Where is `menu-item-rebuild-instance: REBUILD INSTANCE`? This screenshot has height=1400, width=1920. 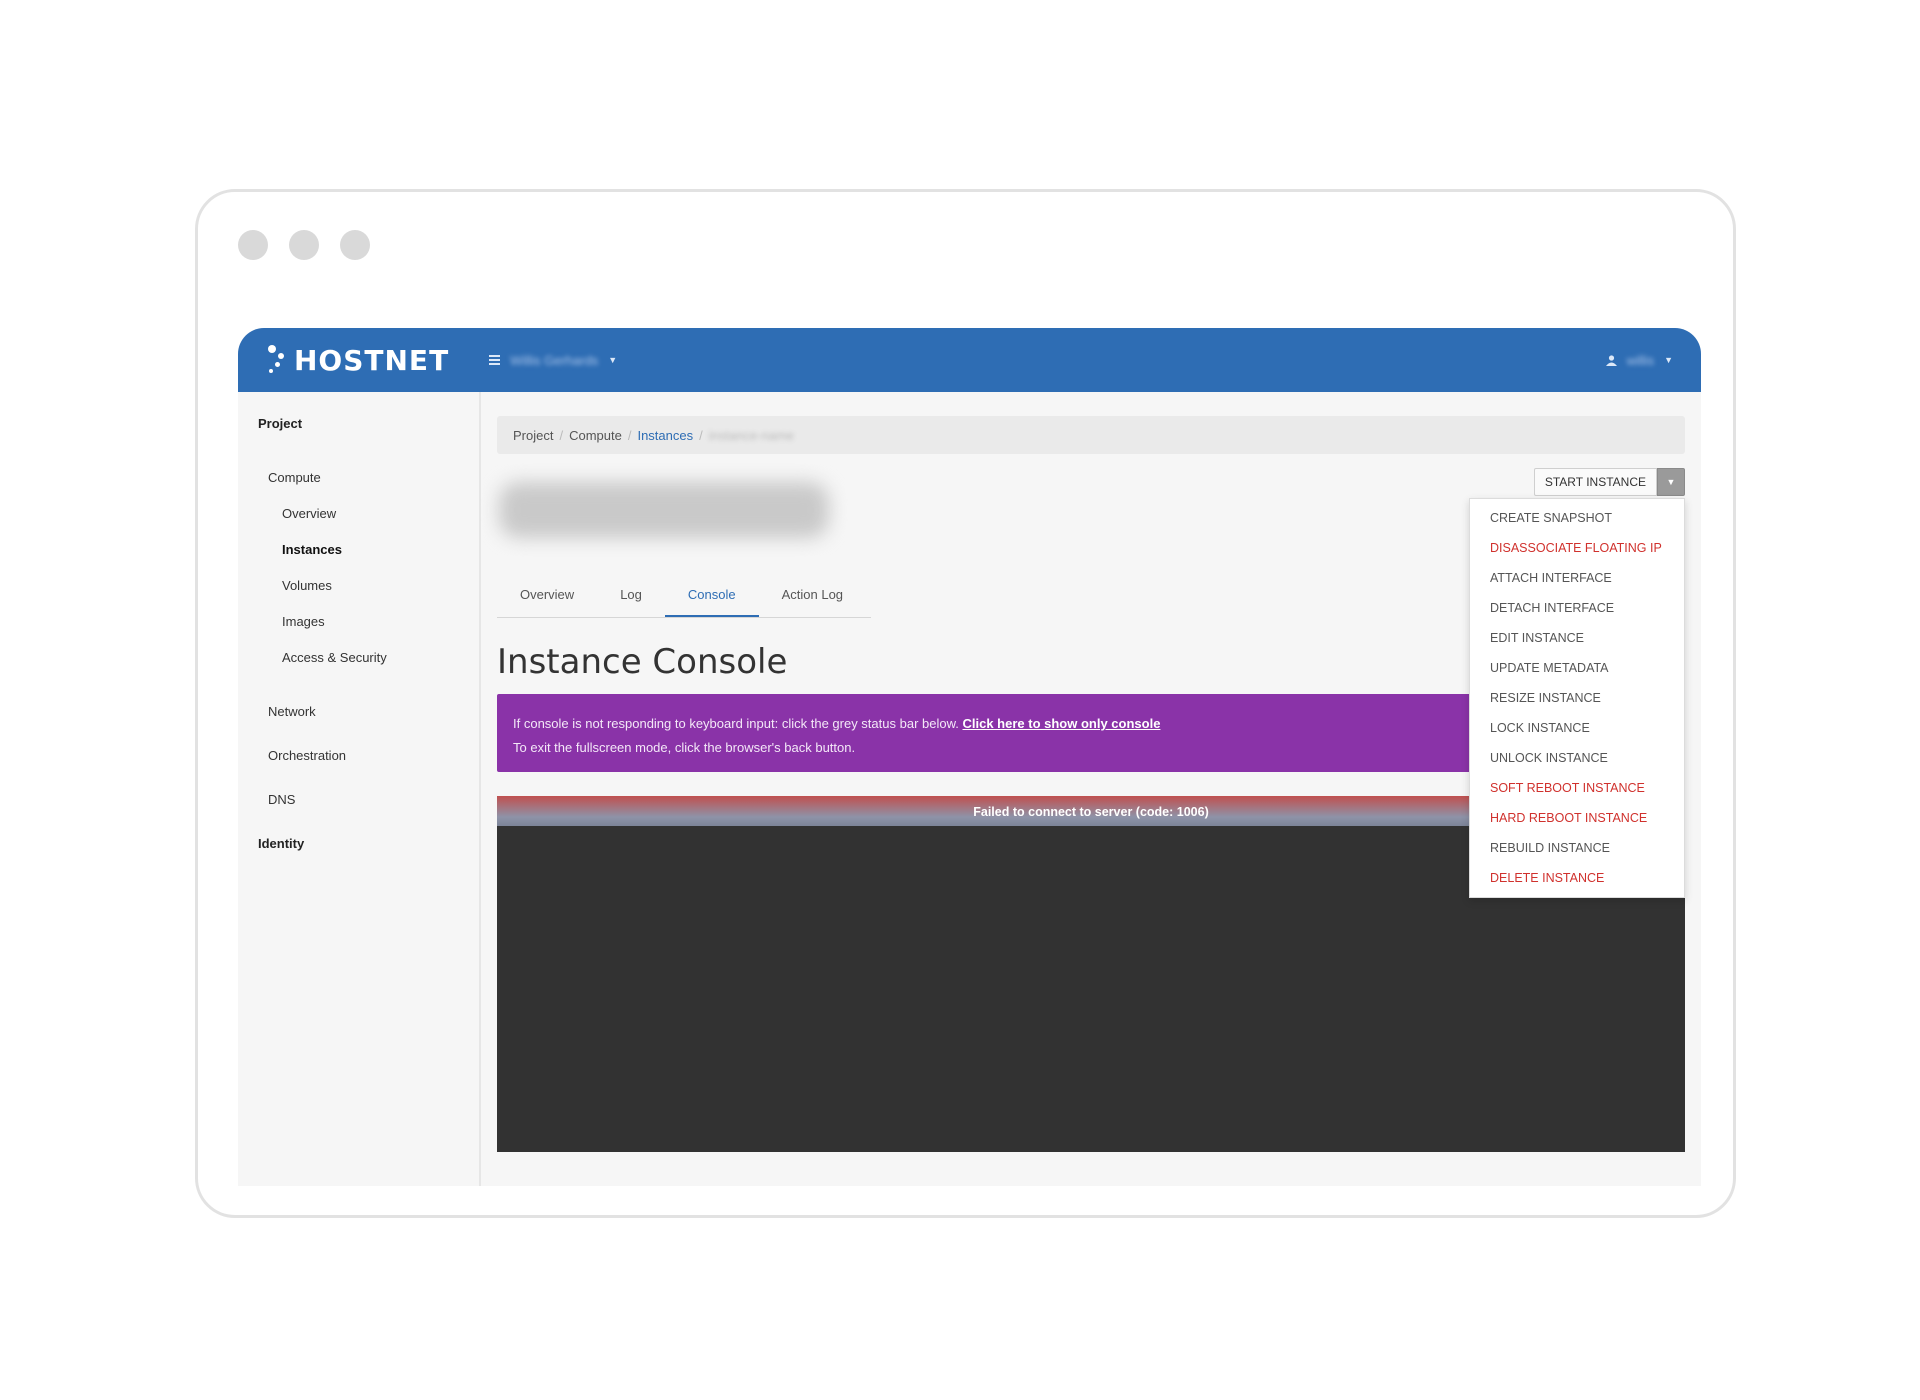
menu-item-rebuild-instance: REBUILD INSTANCE is located at coordinates (1577, 848).